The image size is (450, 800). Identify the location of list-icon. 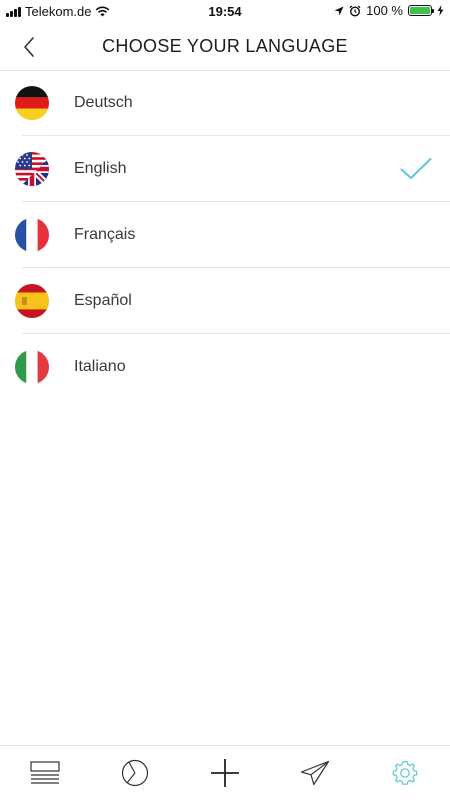
(45, 772).